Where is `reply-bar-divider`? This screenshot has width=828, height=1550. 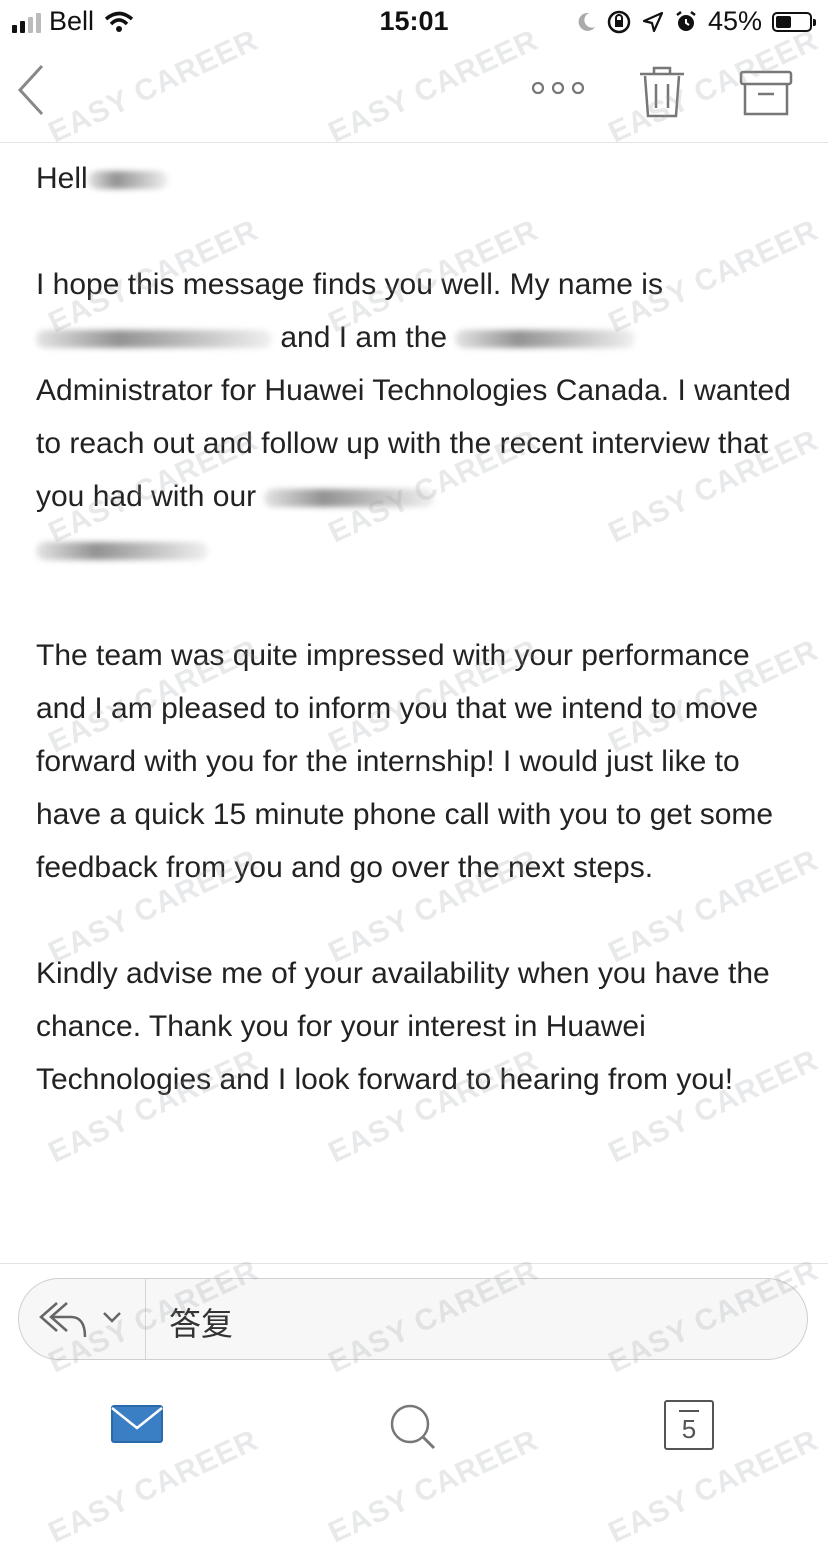
reply-bar-divider is located at coordinates (145, 1319).